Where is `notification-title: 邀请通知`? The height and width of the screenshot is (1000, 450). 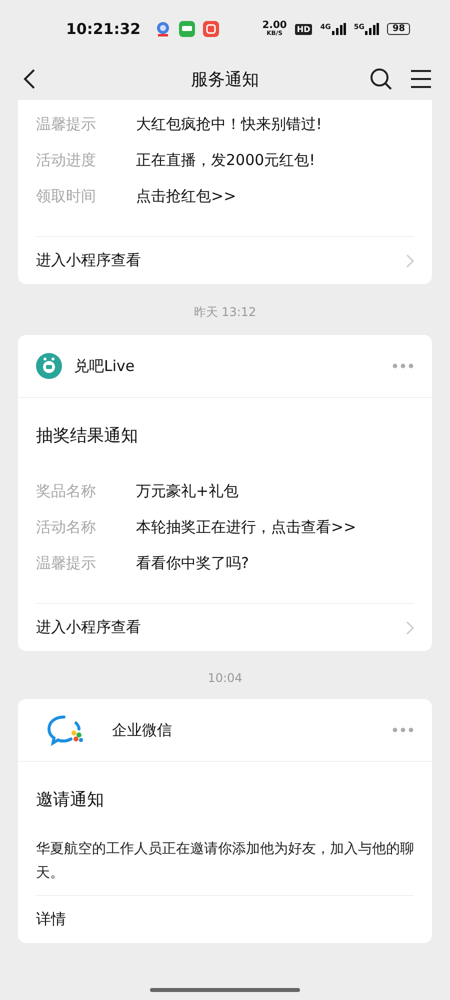 notification-title: 邀请通知 is located at coordinates (70, 800).